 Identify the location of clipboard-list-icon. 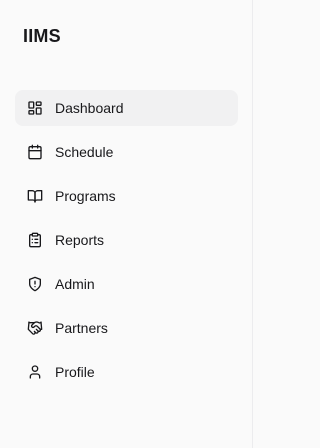
(35, 240).